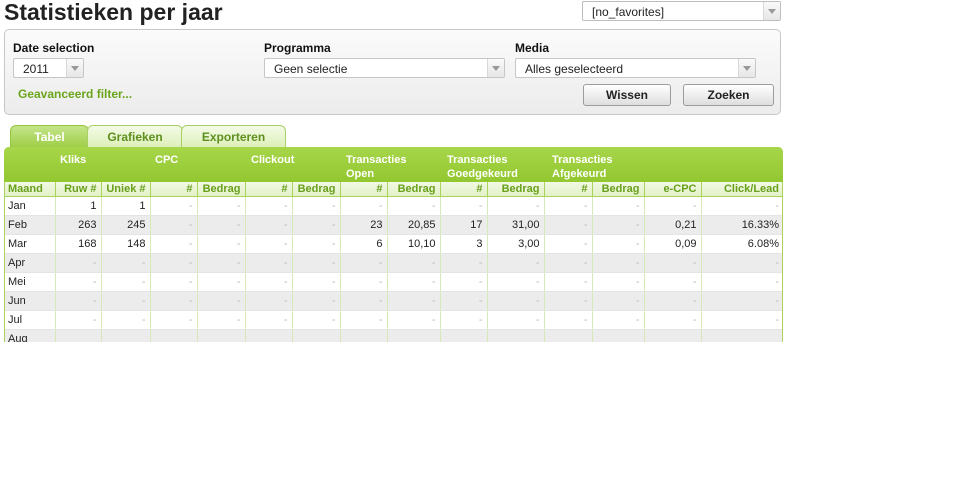  I want to click on col-header: Click/Lead, so click(741, 189).